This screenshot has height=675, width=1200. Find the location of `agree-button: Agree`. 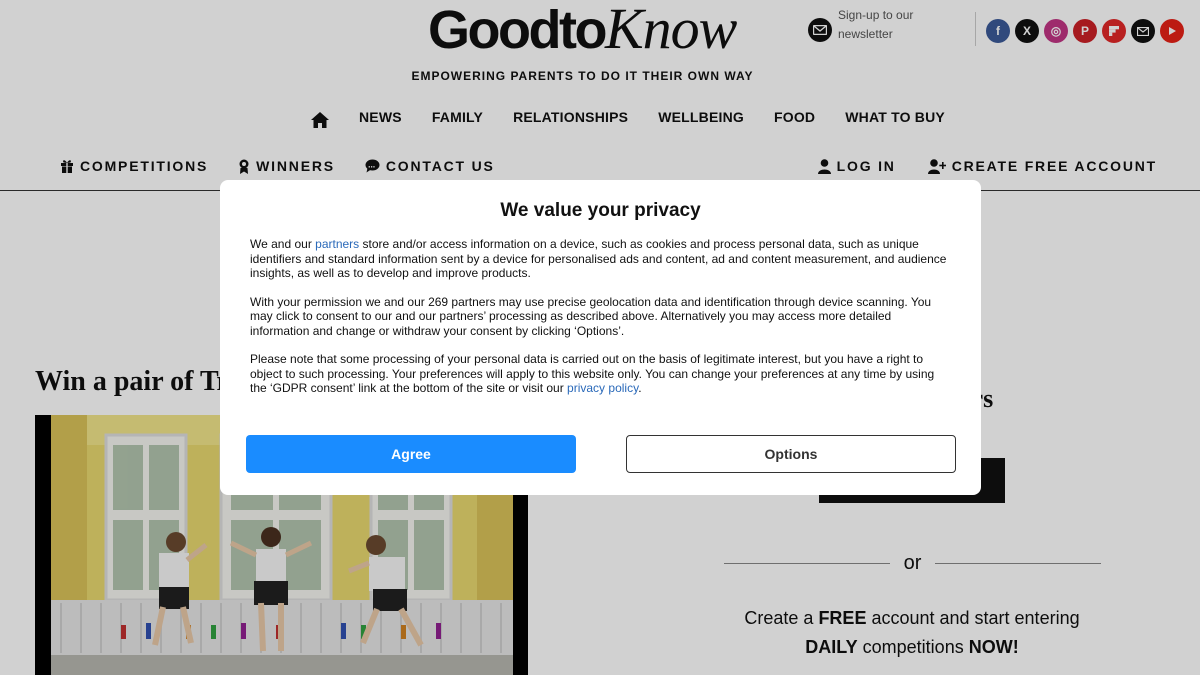

agree-button: Agree is located at coordinates (411, 454).